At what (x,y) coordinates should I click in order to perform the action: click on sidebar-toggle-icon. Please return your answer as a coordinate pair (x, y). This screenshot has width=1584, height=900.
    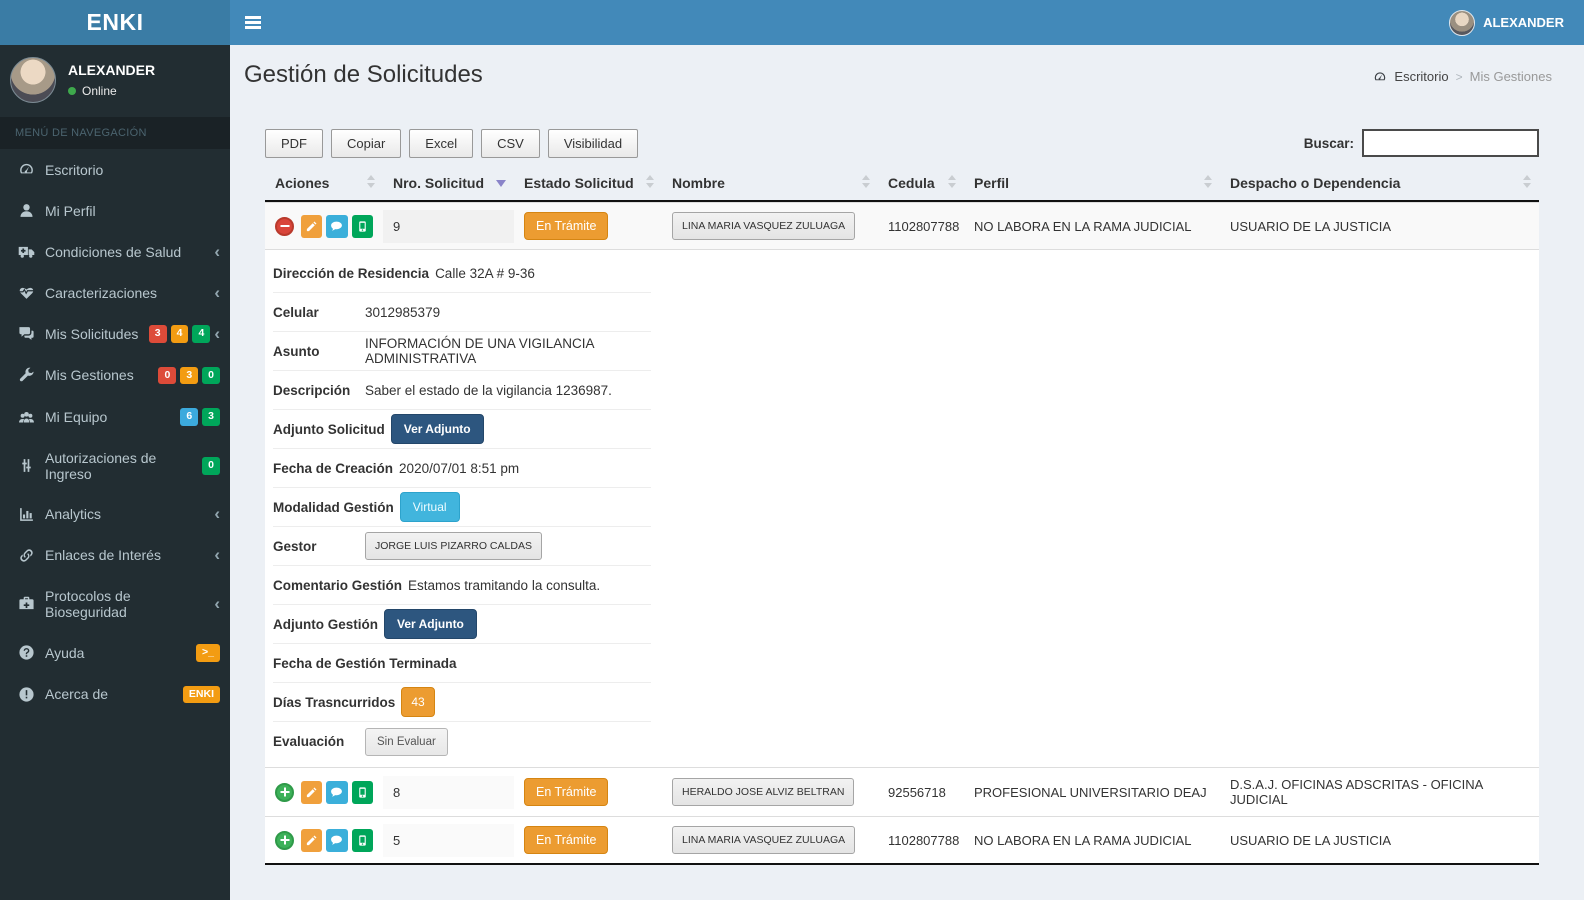
    Looking at the image, I should click on (253, 22).